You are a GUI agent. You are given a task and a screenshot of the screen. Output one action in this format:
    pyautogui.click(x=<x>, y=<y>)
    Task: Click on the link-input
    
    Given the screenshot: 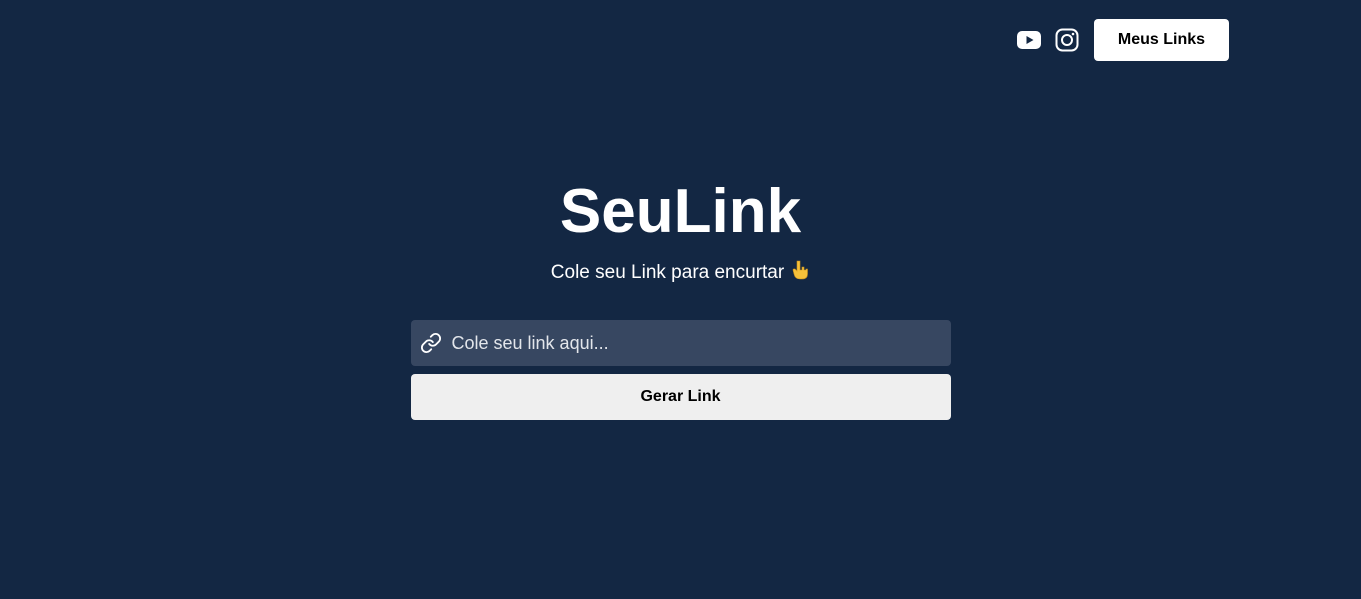 What is the action you would take?
    pyautogui.click(x=700, y=343)
    